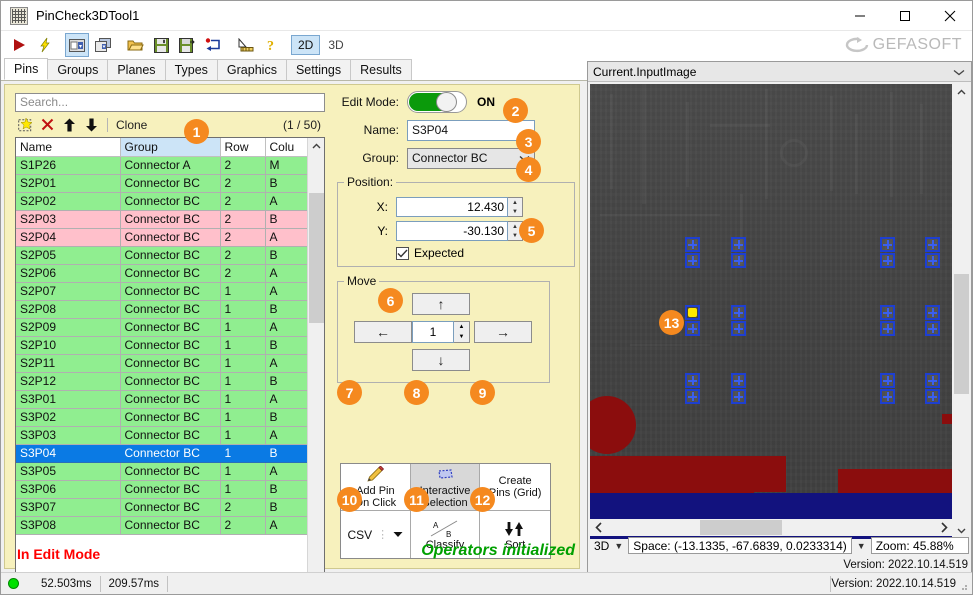 This screenshot has width=973, height=595. What do you see at coordinates (135, 45) in the screenshot?
I see `open-folder-icon` at bounding box center [135, 45].